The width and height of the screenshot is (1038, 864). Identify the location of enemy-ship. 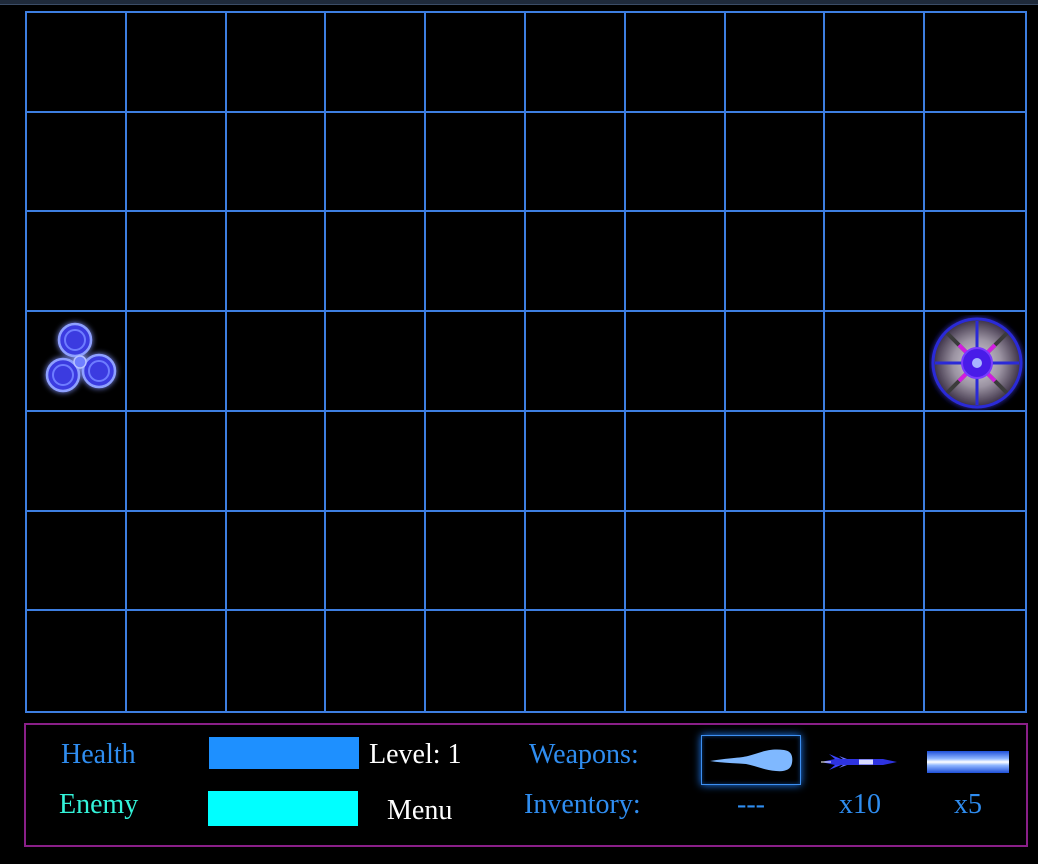
(977, 363).